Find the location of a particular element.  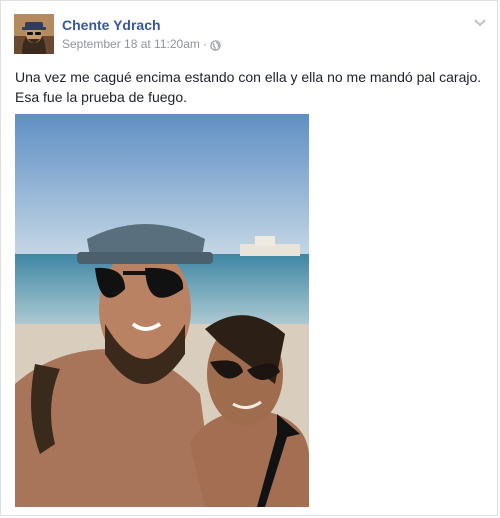

post-subline: September 18 at 11:20am · is located at coordinates (141, 44).